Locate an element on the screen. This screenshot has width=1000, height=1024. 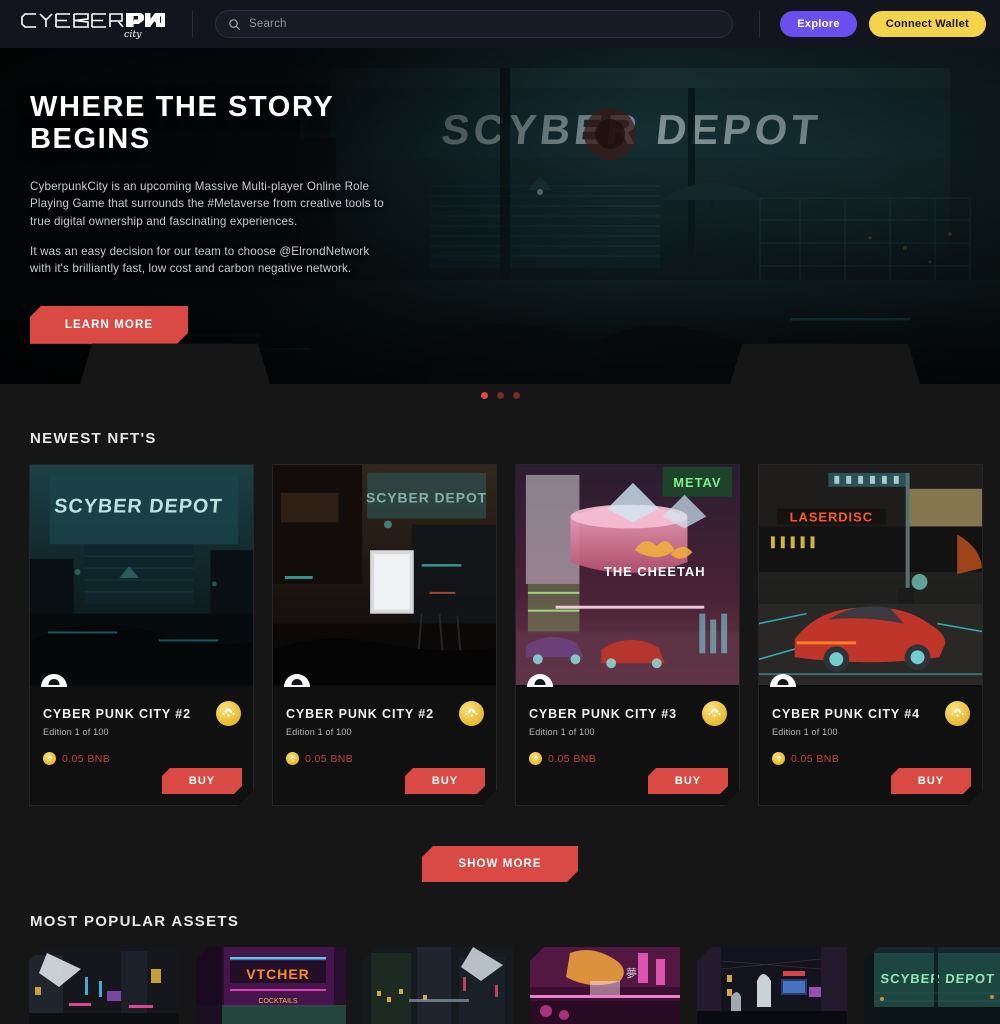
learn-more-button: LEARN MORE is located at coordinates (109, 325).